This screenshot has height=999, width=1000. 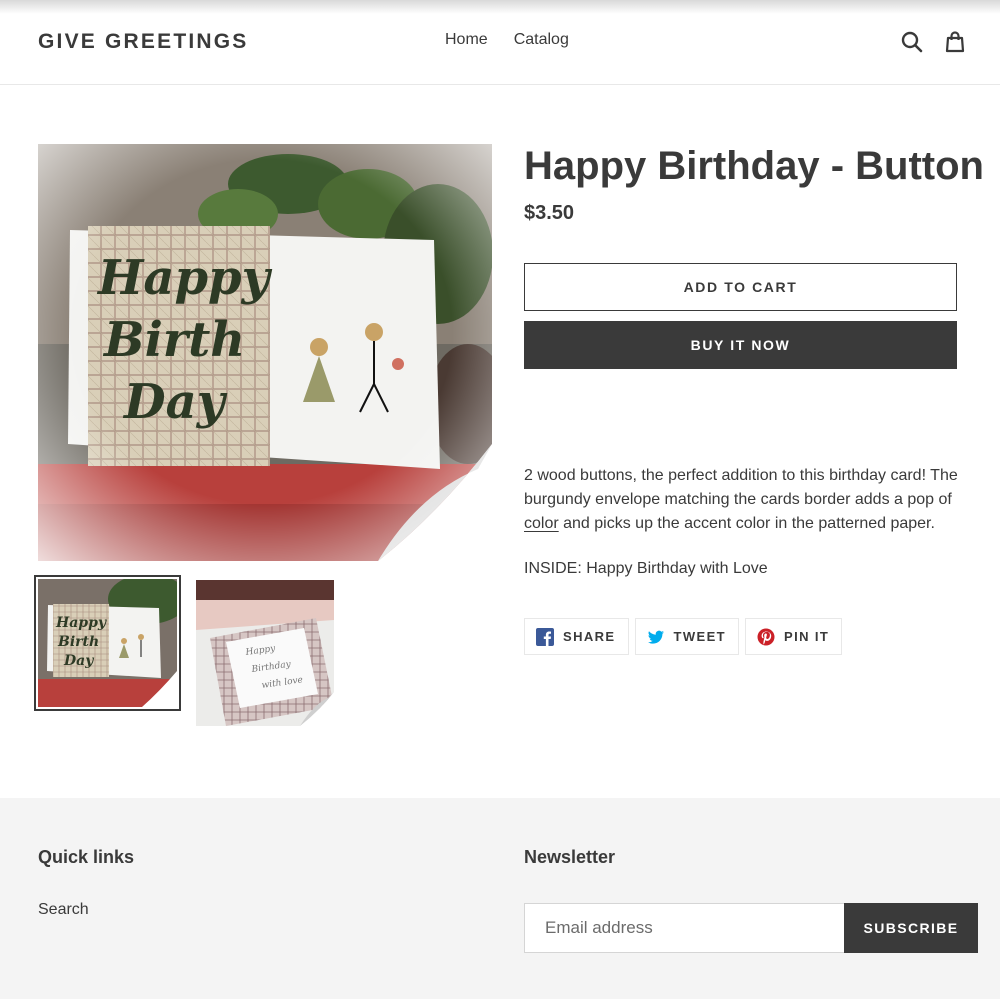 What do you see at coordinates (589, 636) in the screenshot?
I see `share-label: SHARE` at bounding box center [589, 636].